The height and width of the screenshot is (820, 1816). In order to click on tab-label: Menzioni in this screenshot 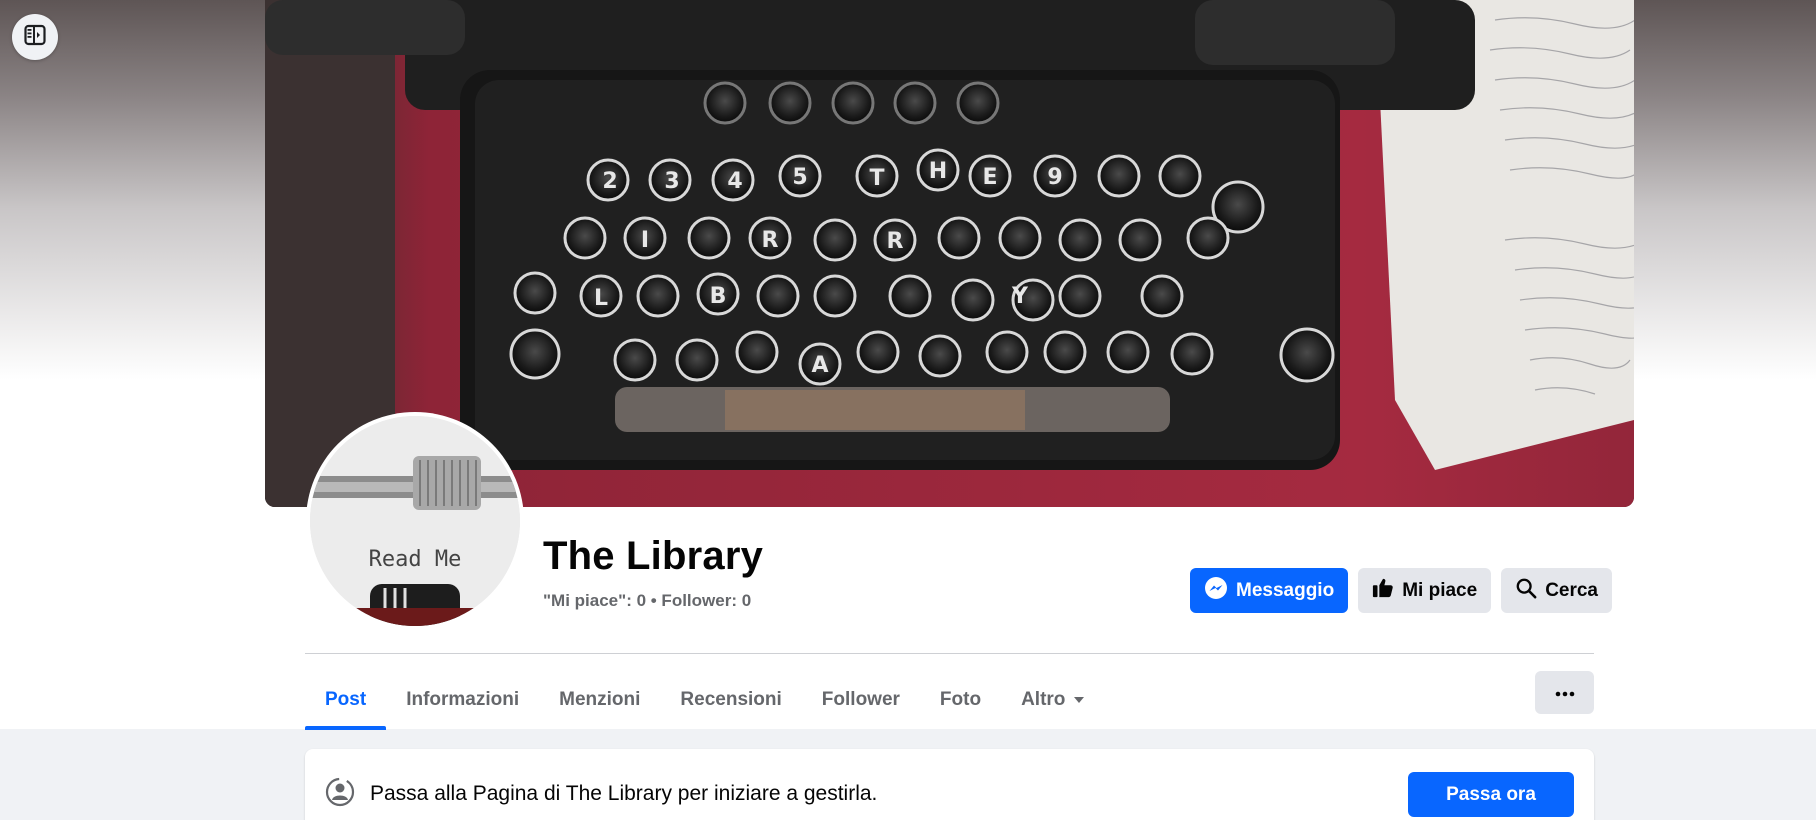, I will do `click(600, 699)`.